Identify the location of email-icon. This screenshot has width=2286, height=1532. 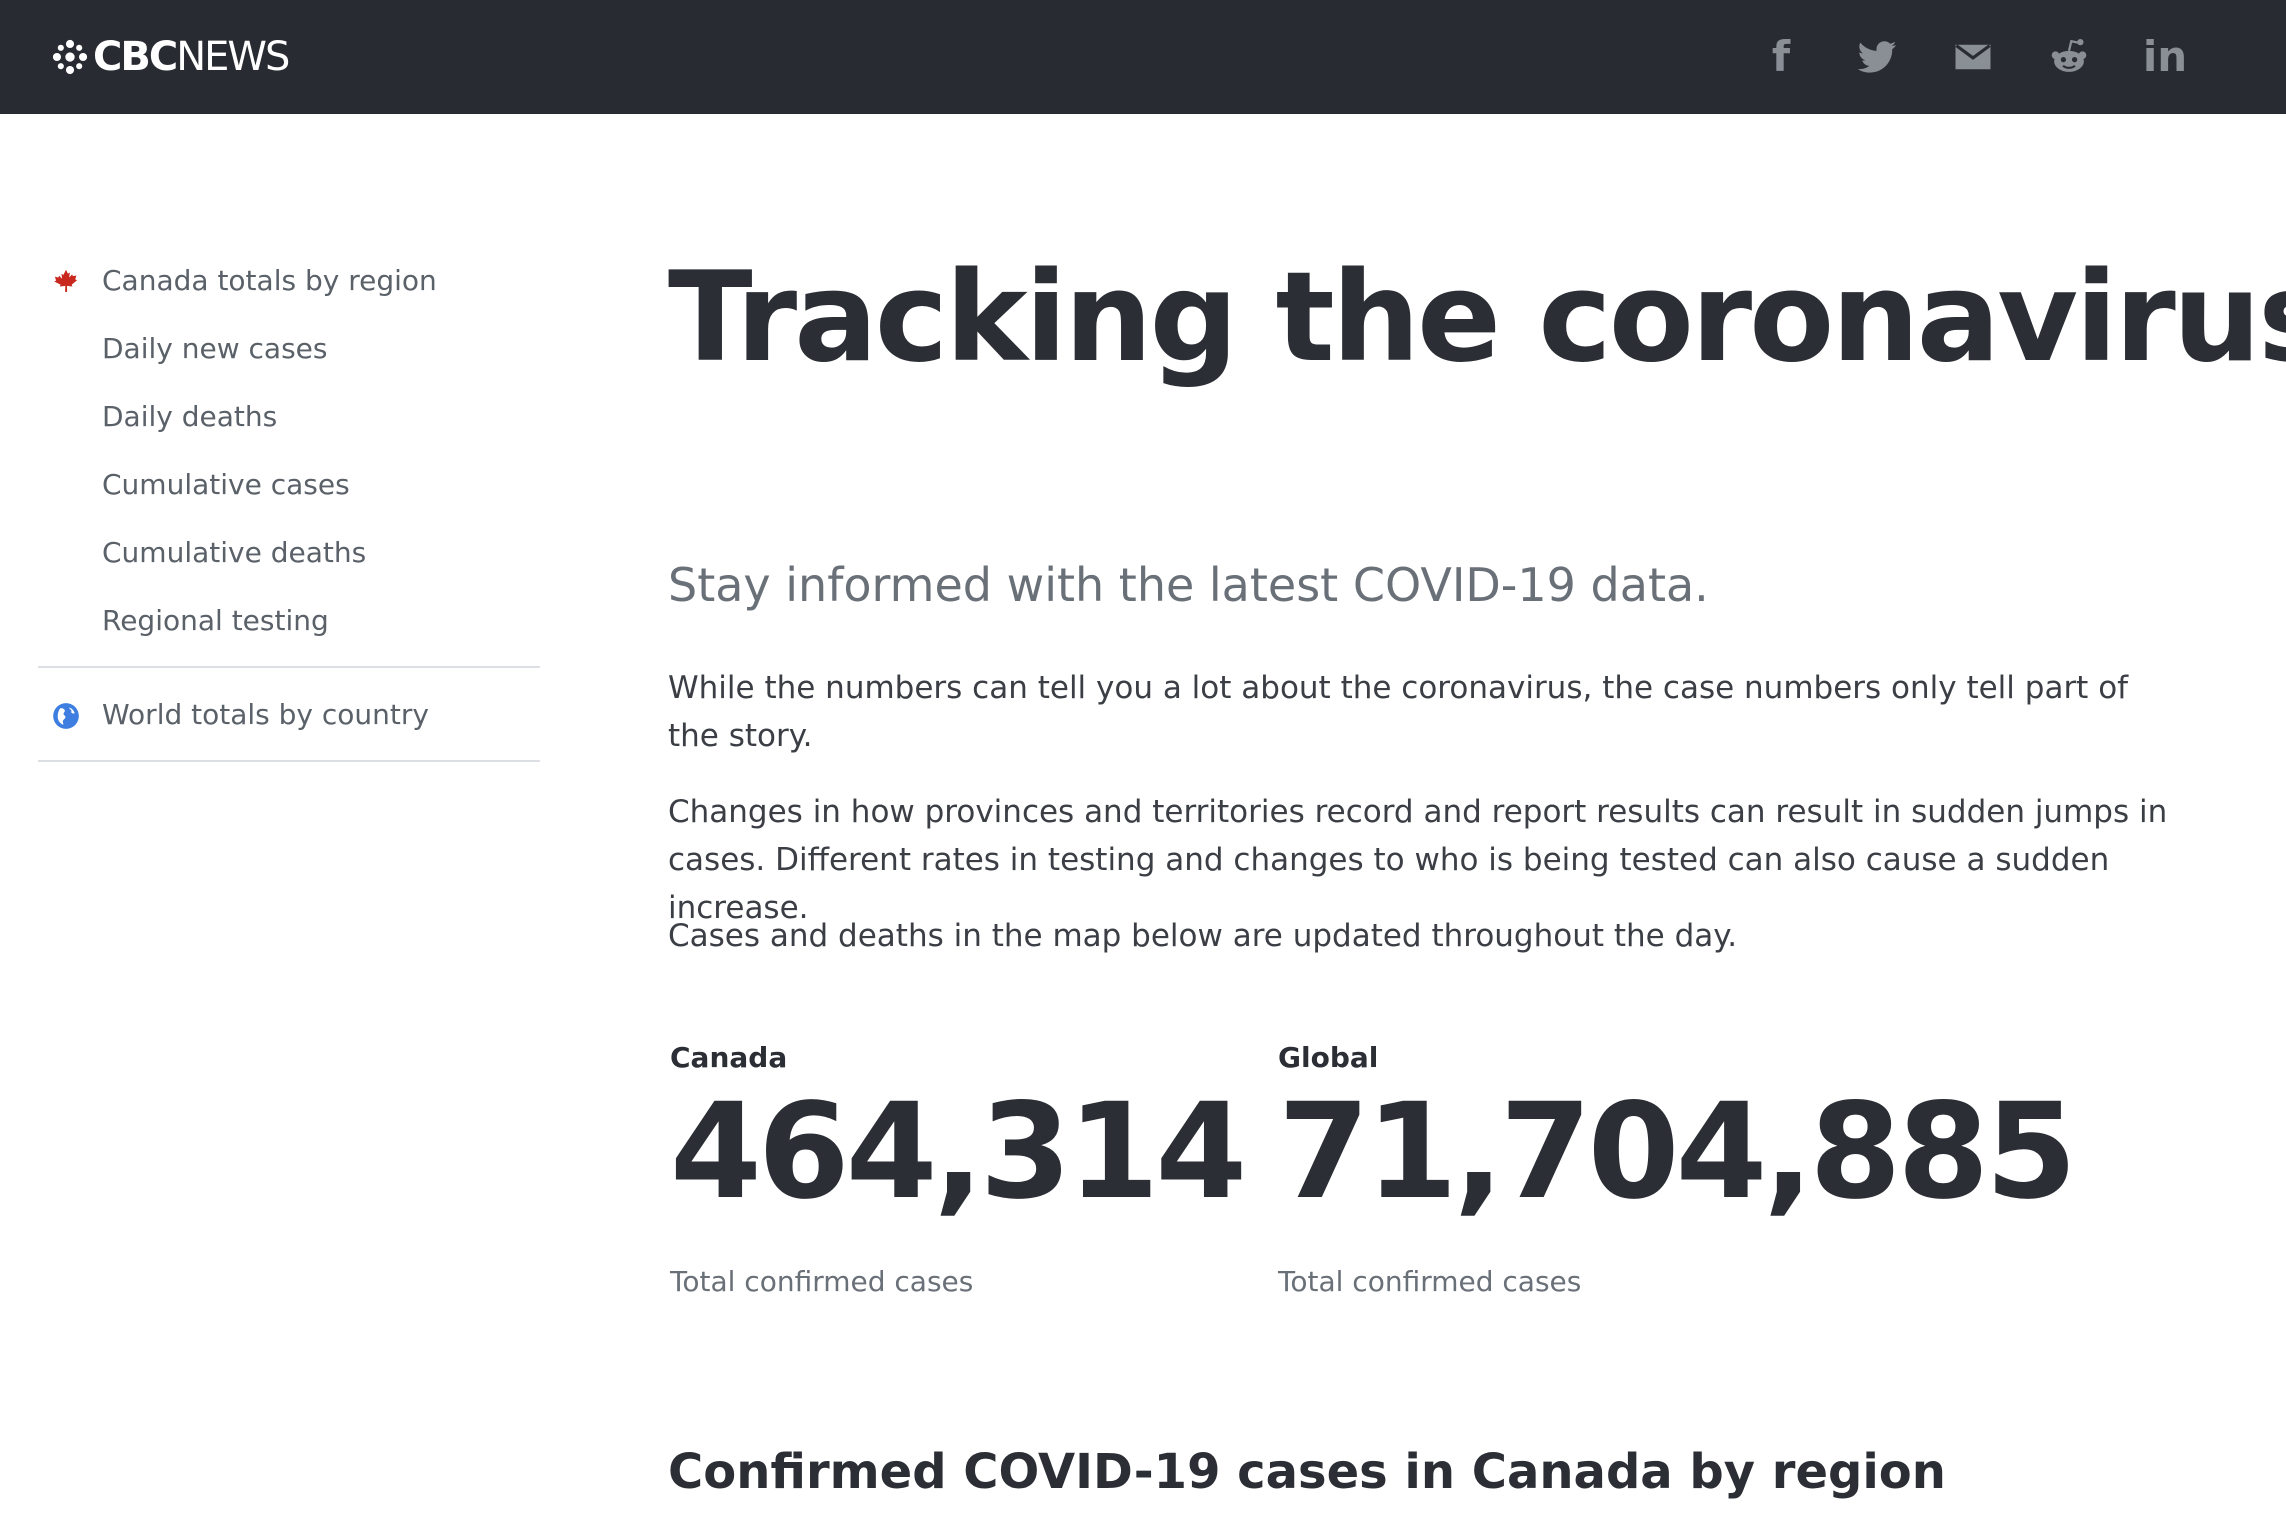
(1973, 57).